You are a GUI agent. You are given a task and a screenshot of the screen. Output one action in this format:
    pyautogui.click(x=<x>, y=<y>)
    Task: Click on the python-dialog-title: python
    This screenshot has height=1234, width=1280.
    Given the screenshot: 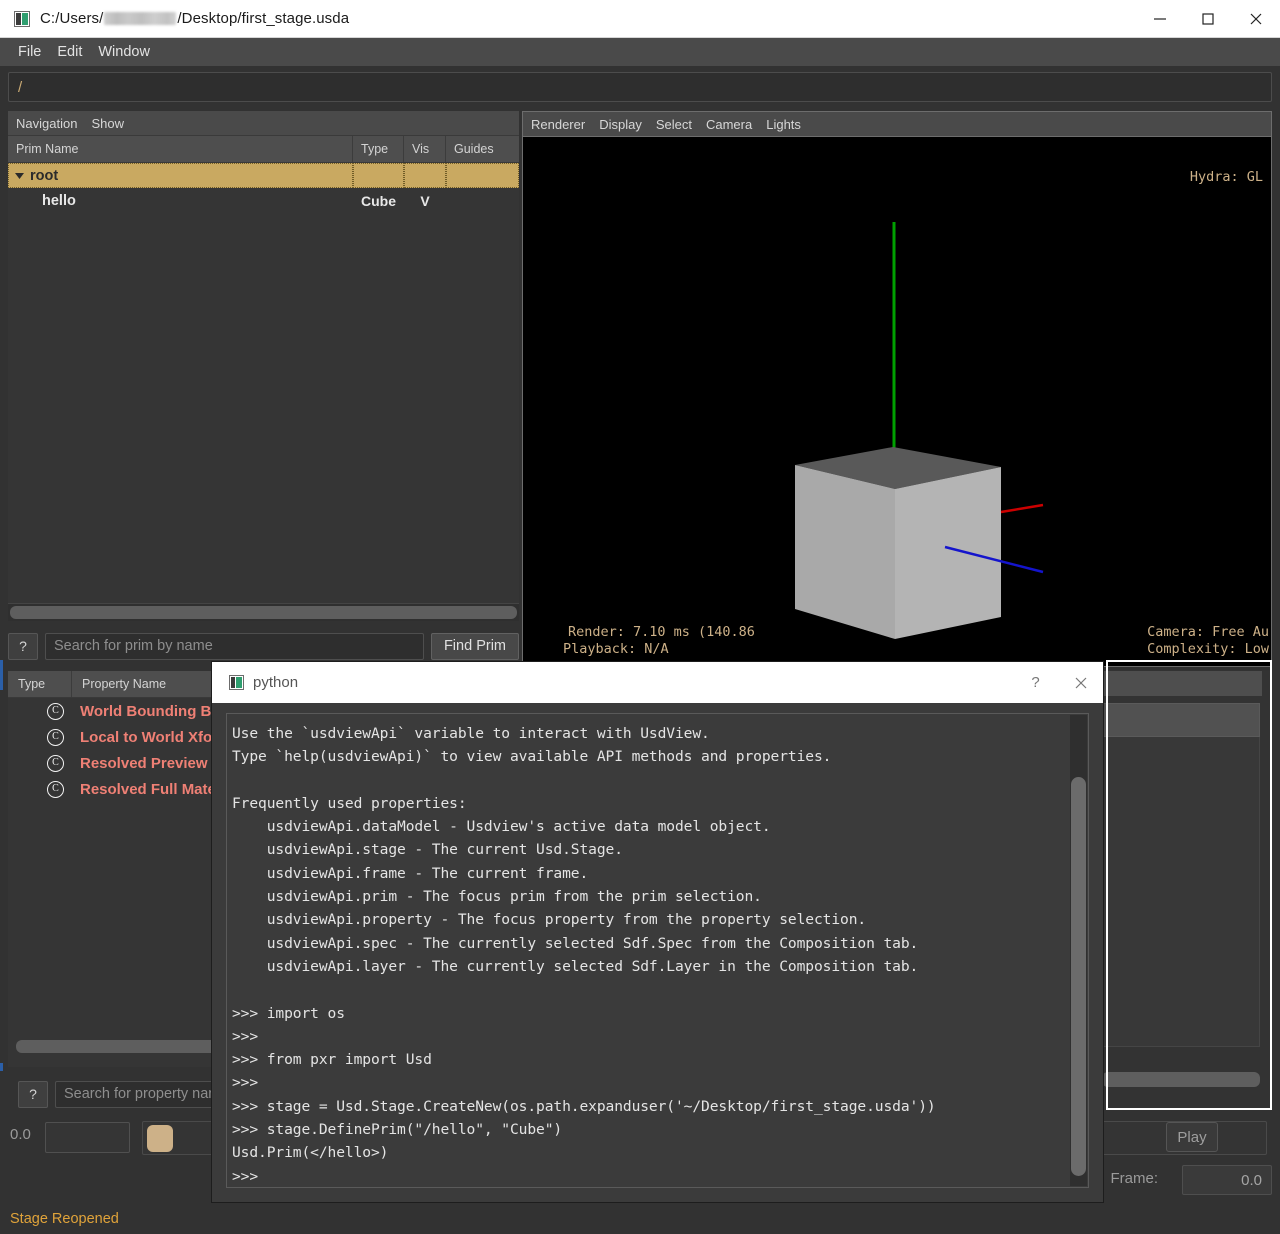 What is the action you would take?
    pyautogui.click(x=276, y=682)
    